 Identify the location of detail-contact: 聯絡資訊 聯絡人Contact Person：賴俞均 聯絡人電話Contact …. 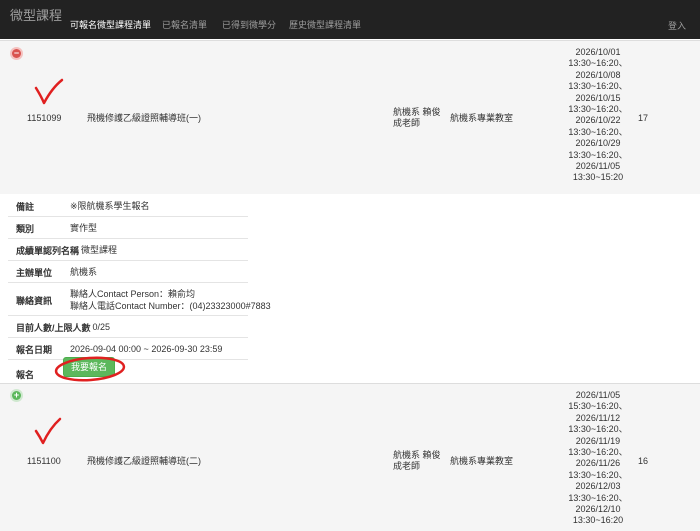
(139, 298).